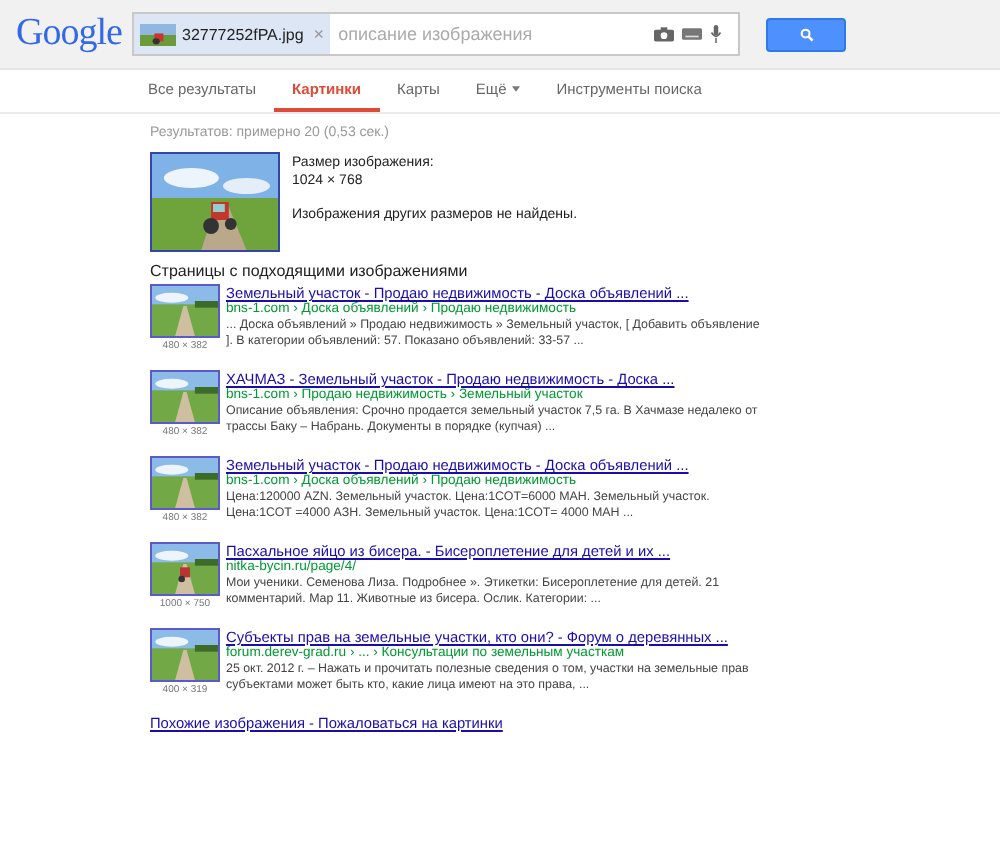 Image resolution: width=1000 pixels, height=858 pixels. I want to click on caret-icon, so click(516, 89).